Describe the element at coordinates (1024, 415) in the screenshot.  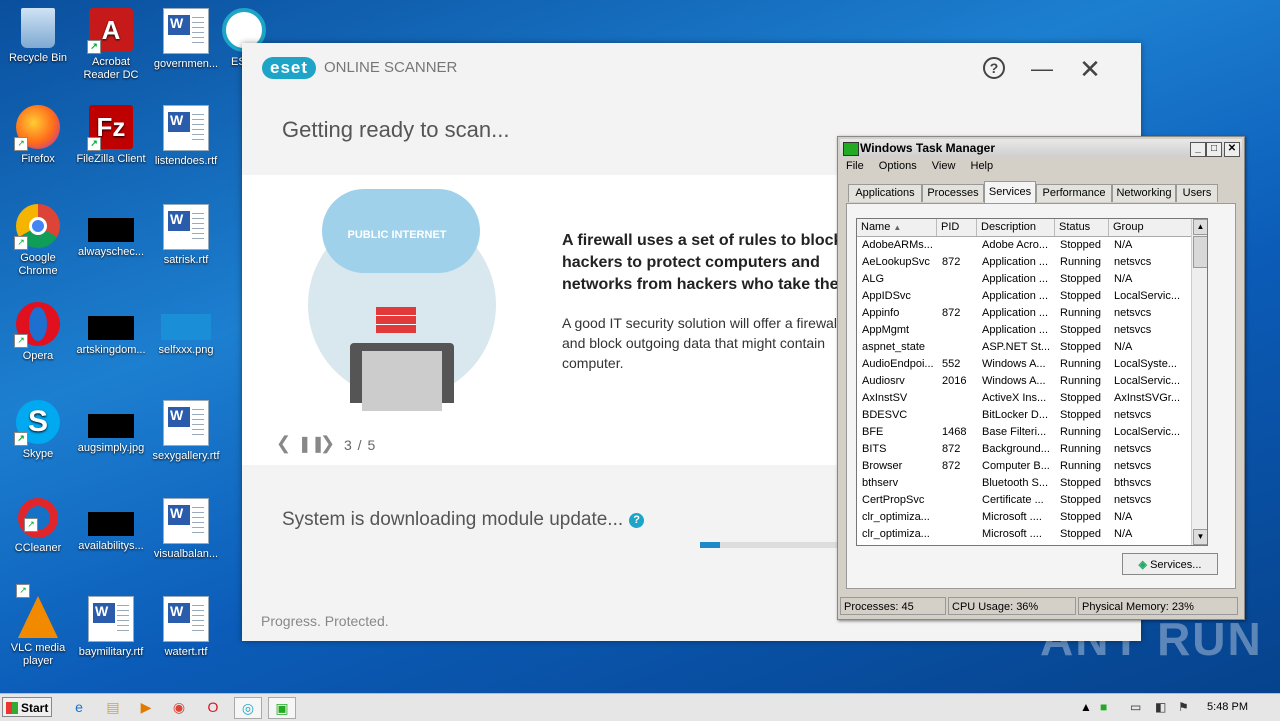
I see `table-row: BDESVC BitLocker D... Stopped netsvcs` at that location.